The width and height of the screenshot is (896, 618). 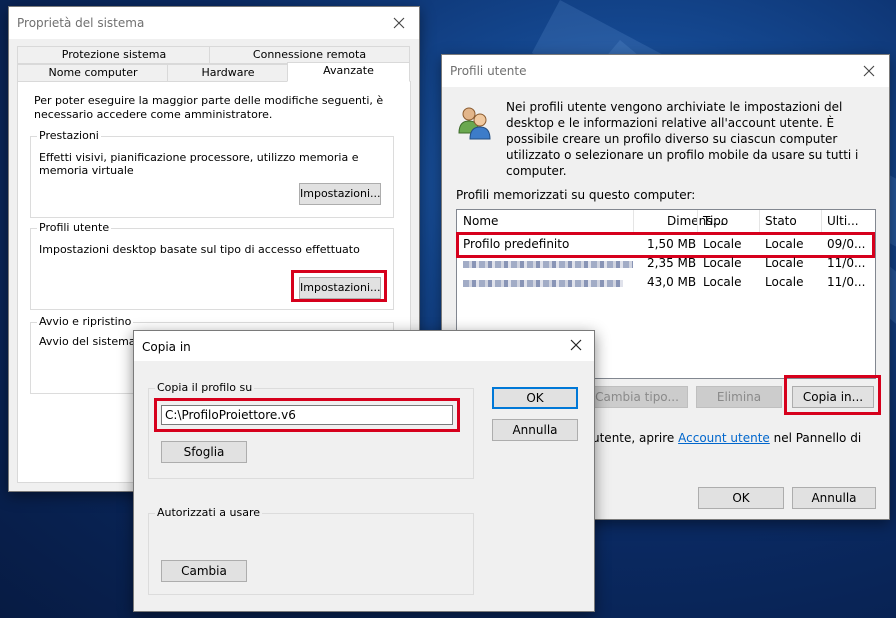 What do you see at coordinates (480, 221) in the screenshot?
I see `column-name: Nome` at bounding box center [480, 221].